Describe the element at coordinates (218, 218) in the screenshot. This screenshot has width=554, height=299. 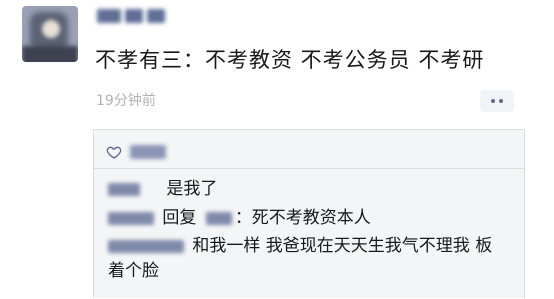
I see `reply-target-blurred` at that location.